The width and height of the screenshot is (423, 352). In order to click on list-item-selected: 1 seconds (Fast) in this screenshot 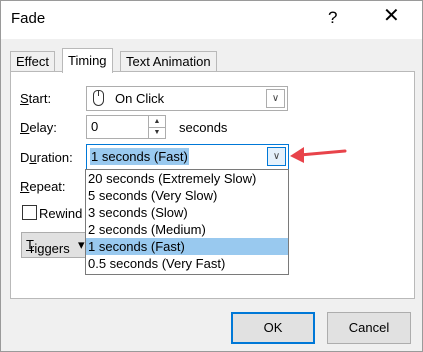, I will do `click(187, 246)`.